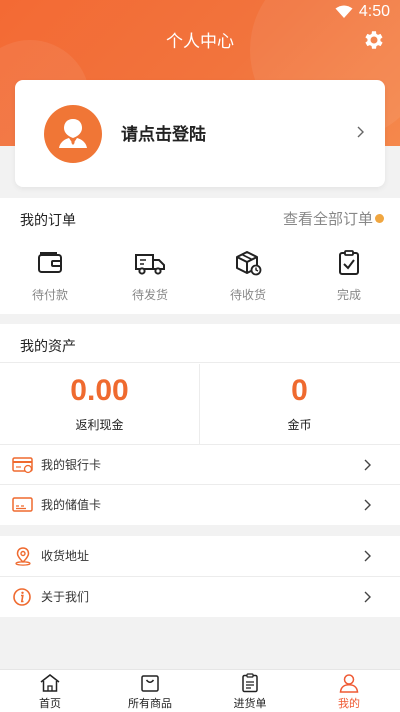 This screenshot has height=712, width=400. I want to click on bank-card-icon, so click(22, 465).